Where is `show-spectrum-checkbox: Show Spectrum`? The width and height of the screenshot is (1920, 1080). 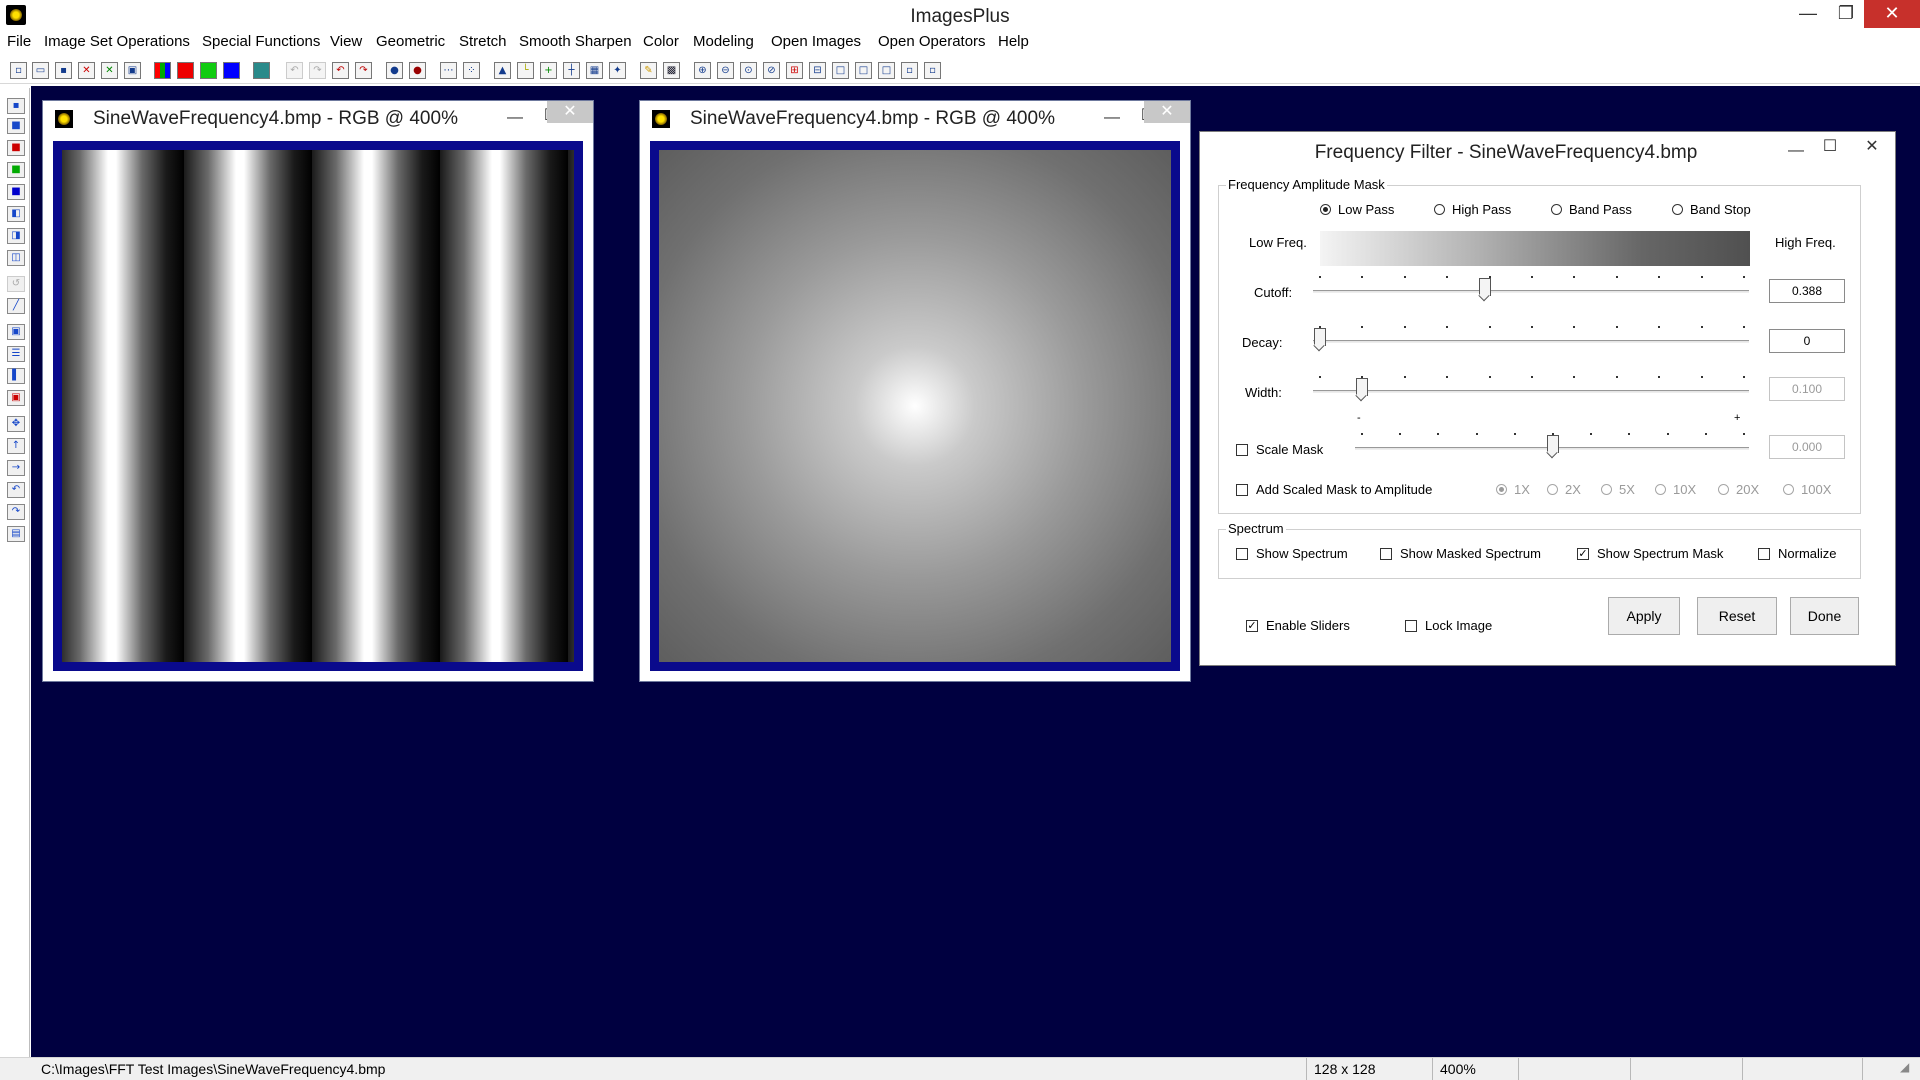 show-spectrum-checkbox: Show Spectrum is located at coordinates (1292, 553).